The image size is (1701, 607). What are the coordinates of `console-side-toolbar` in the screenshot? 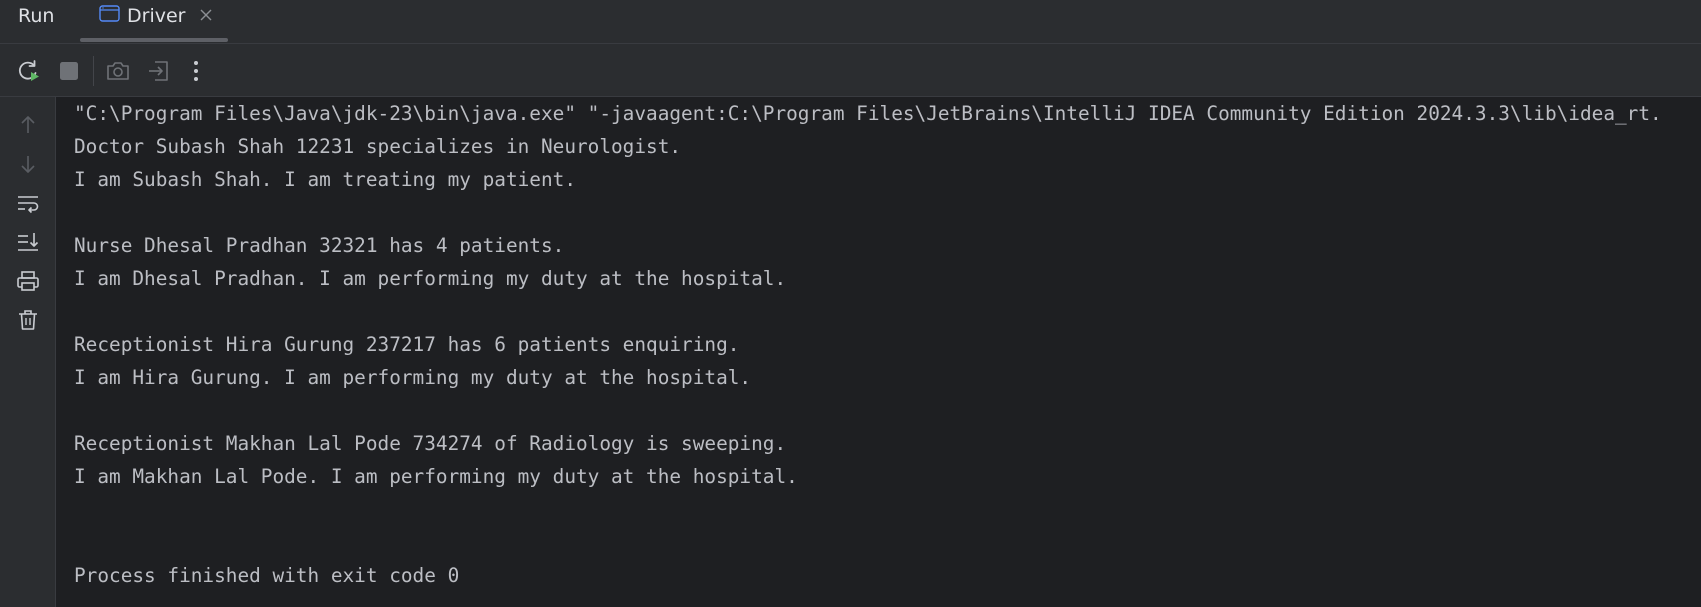 It's located at (28, 352).